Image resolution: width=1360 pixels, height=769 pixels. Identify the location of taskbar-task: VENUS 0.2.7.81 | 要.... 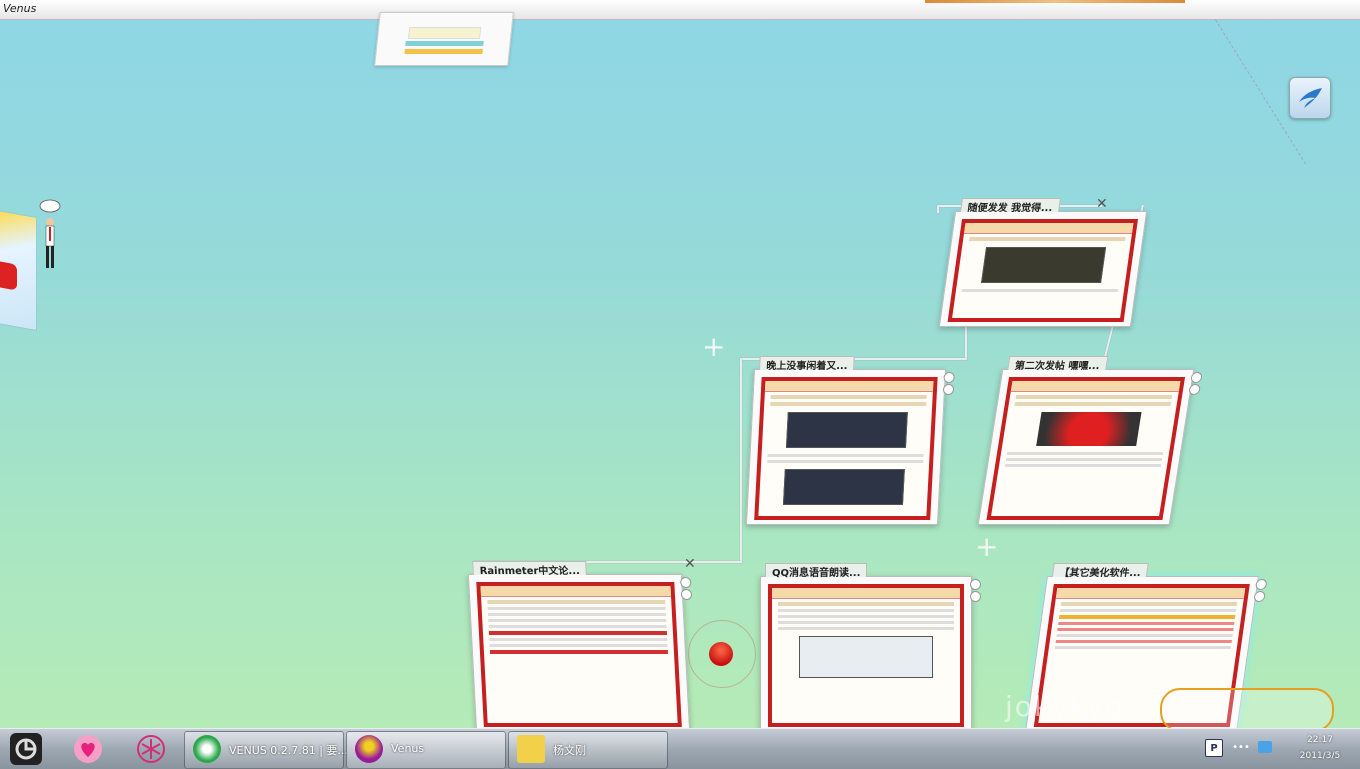
(266, 750).